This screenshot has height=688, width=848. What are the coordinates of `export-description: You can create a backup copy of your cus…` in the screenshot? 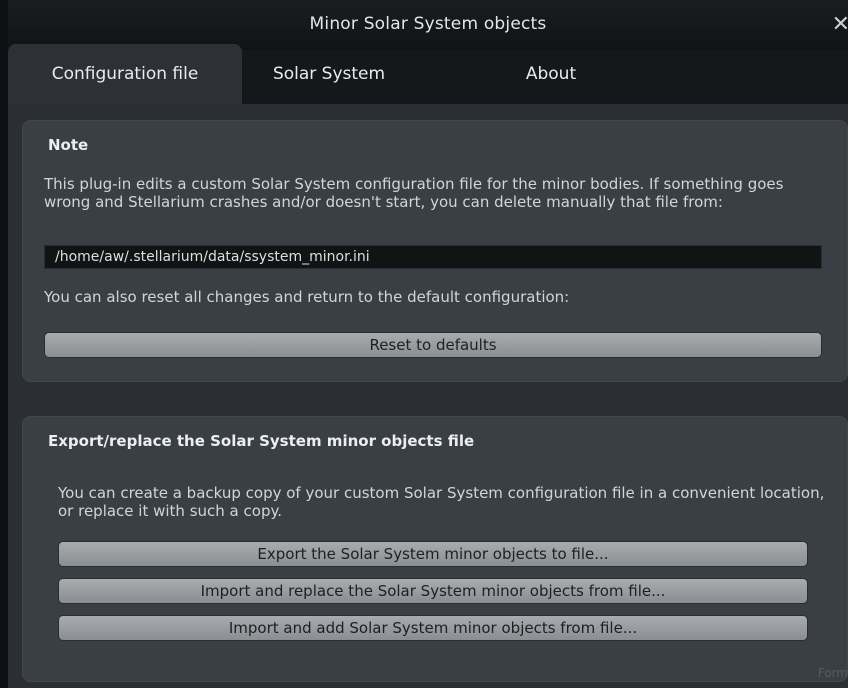 It's located at (441, 502).